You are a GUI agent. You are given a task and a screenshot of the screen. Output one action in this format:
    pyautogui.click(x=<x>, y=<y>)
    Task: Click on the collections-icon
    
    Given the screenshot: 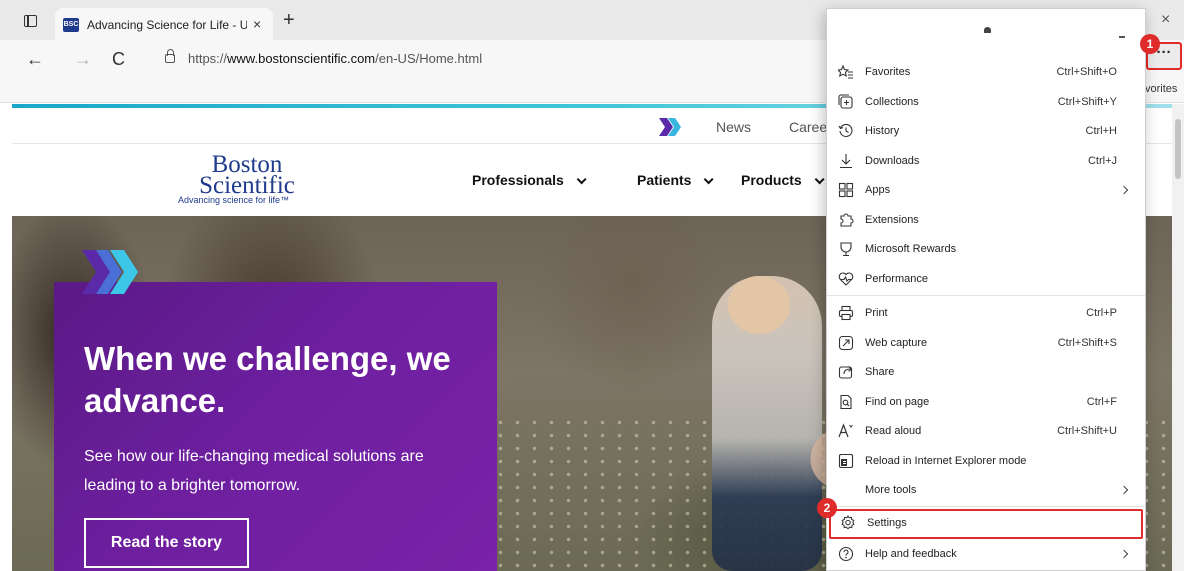 What is the action you would take?
    pyautogui.click(x=845, y=101)
    